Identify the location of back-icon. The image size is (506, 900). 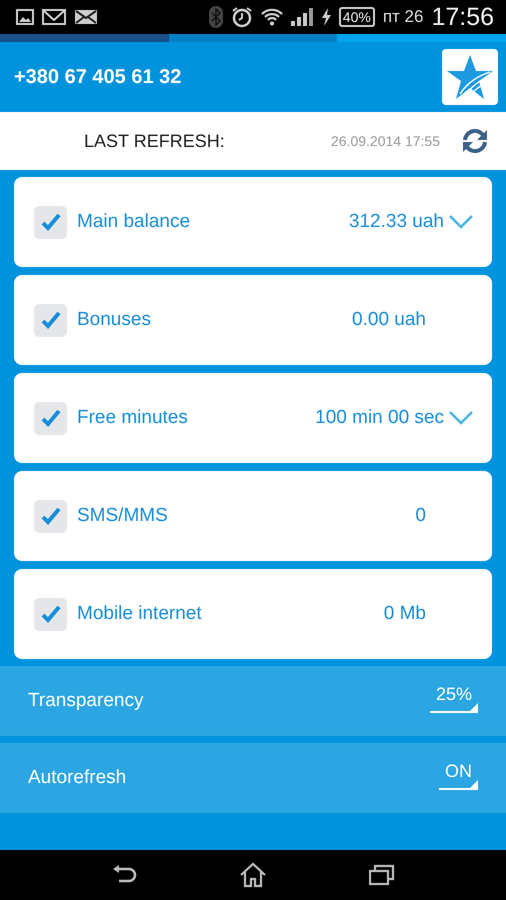
(124, 875).